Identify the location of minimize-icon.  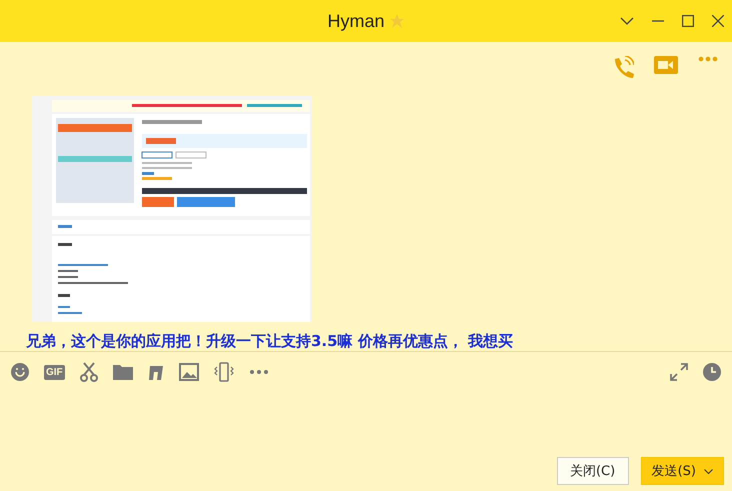
(658, 21).